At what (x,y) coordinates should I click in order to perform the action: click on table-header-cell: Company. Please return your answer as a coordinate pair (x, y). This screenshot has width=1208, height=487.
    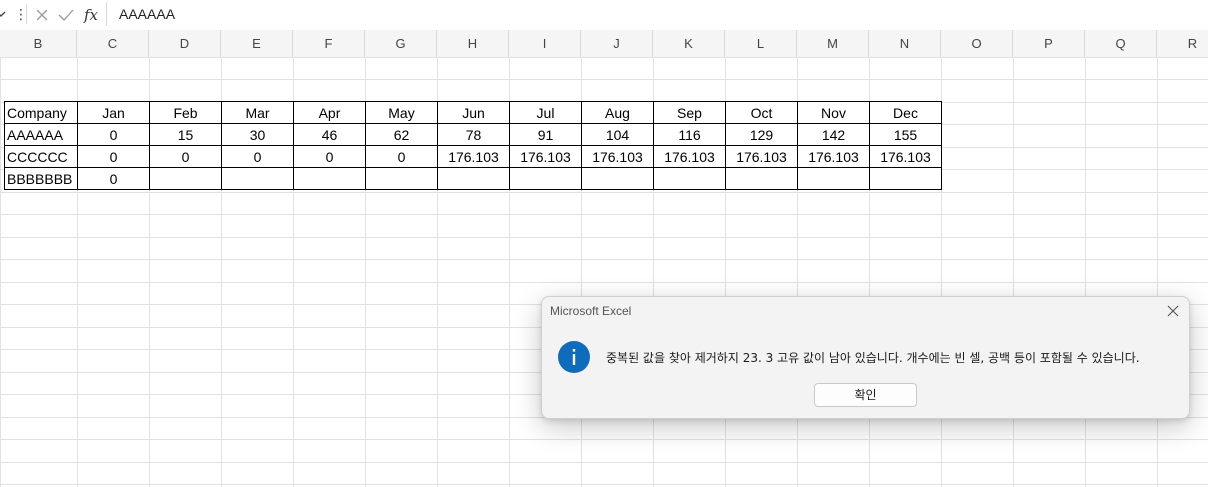
    Looking at the image, I should click on (41, 112).